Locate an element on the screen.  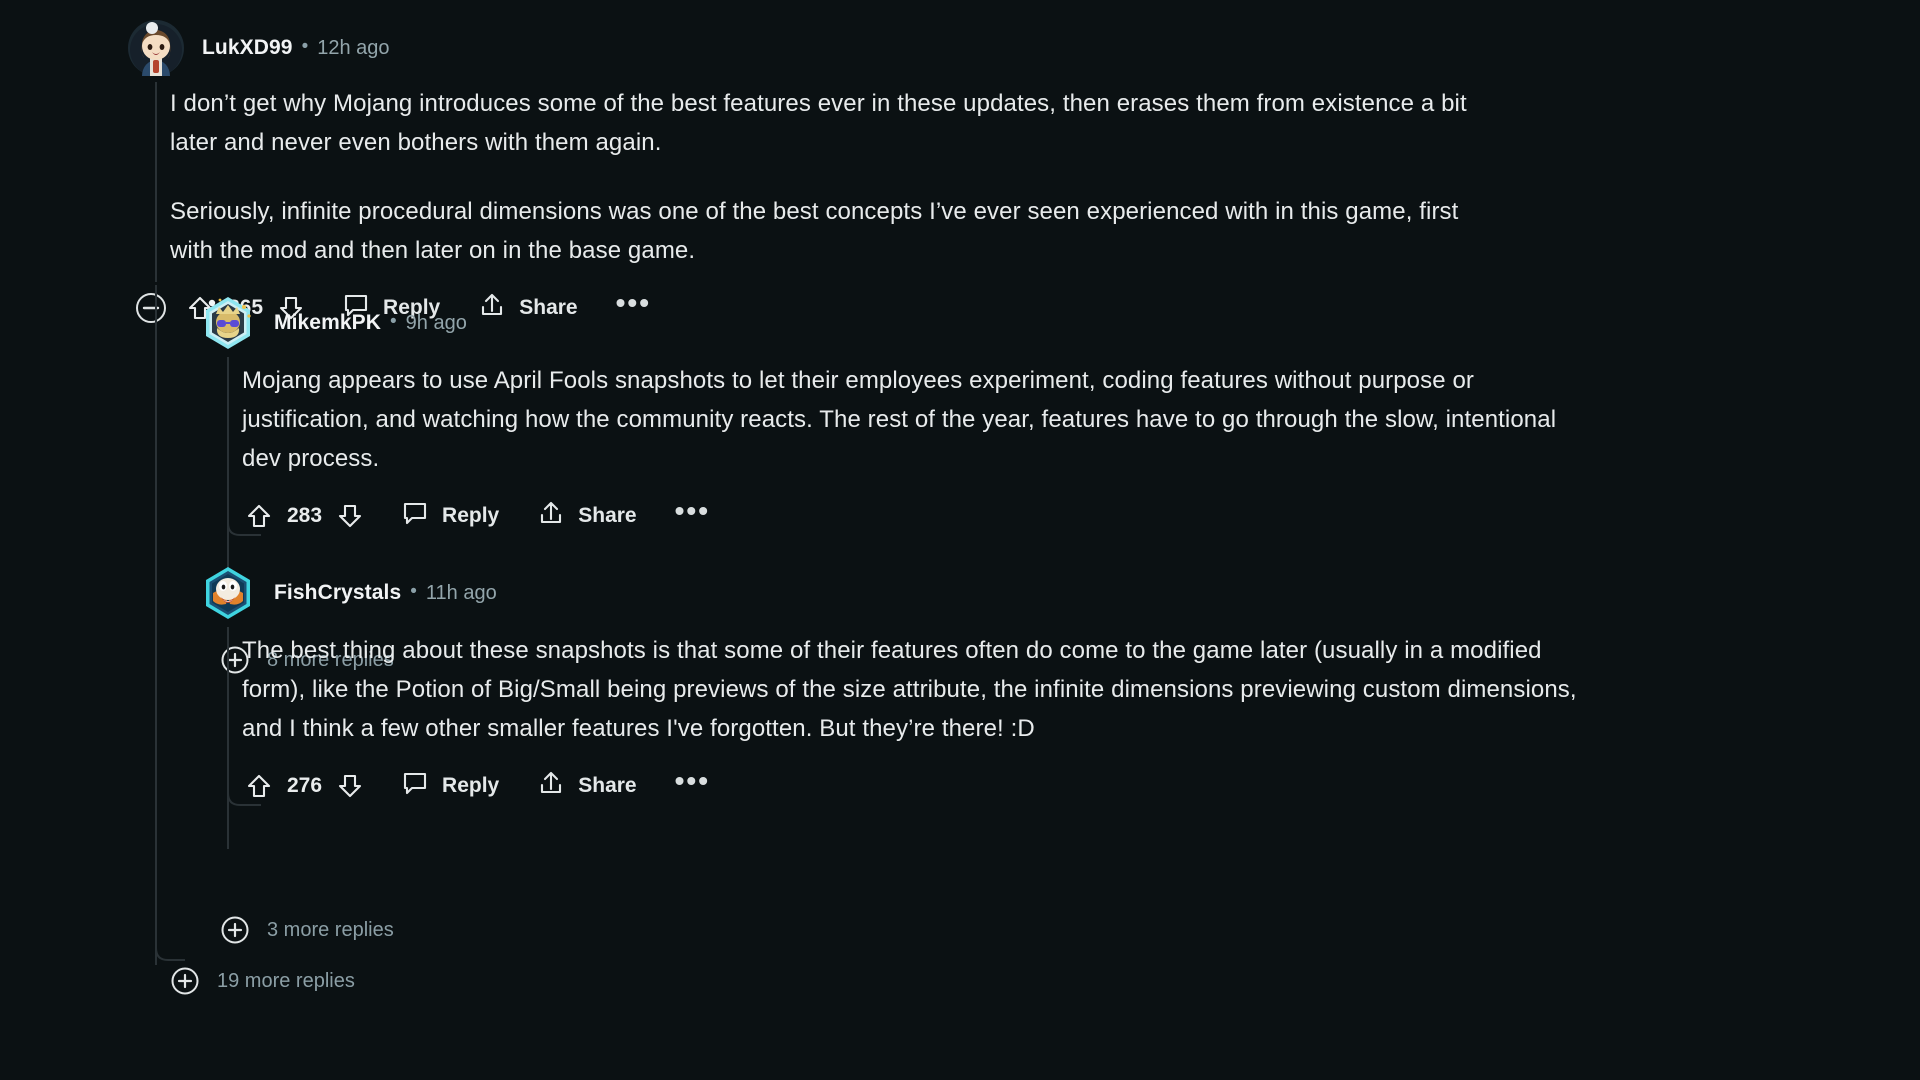
comment-header: MikemkPK • 9h ago is located at coordinates (1010, 323).